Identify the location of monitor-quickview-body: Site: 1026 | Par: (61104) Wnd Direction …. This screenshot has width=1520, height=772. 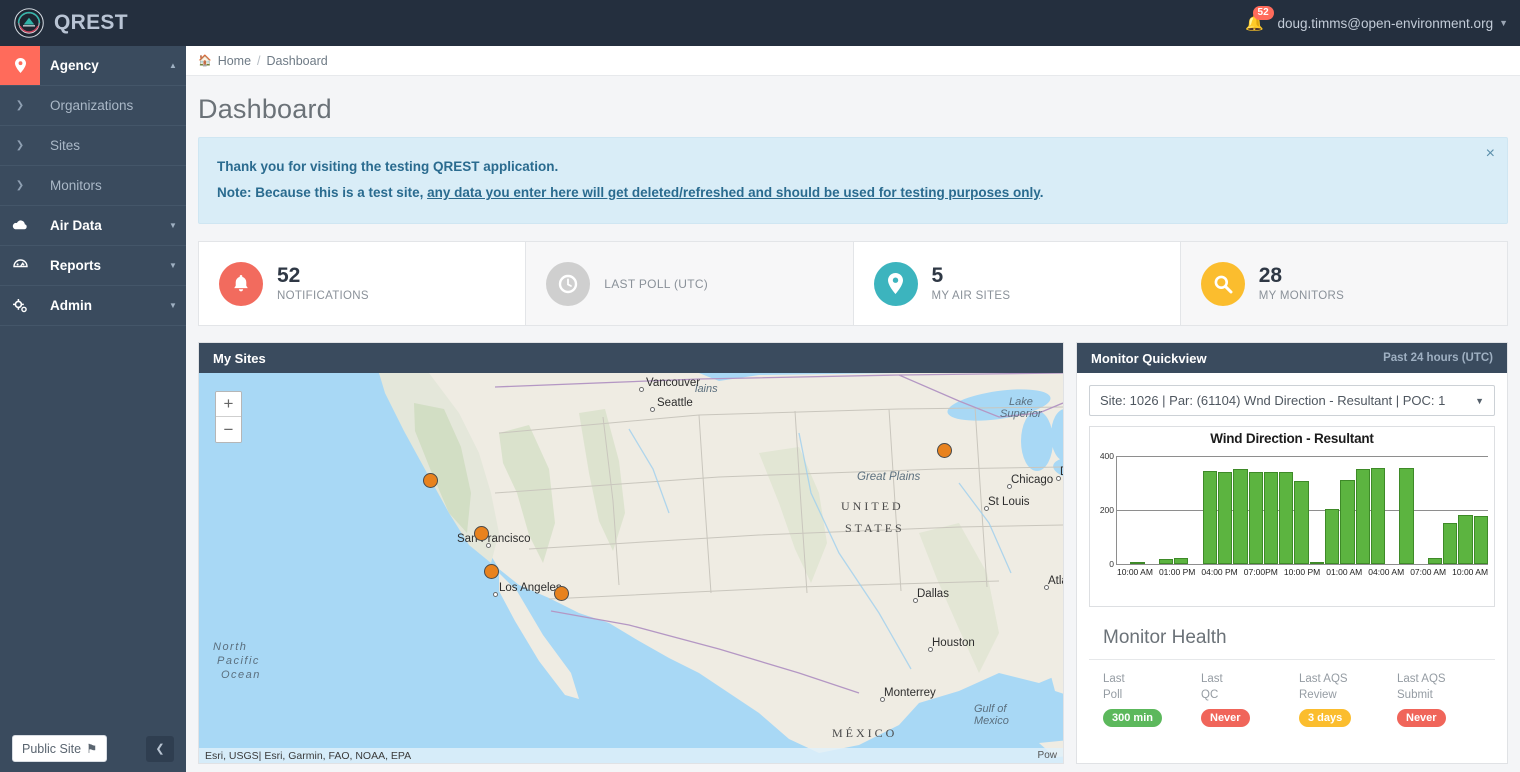
(1292, 557).